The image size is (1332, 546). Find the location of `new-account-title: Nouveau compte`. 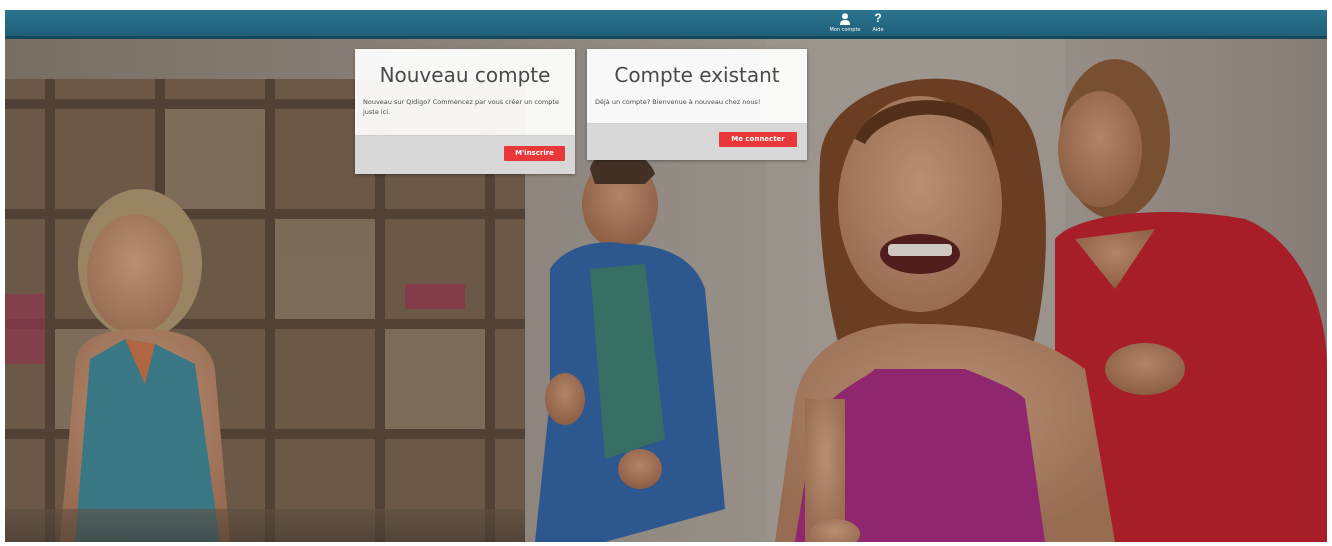

new-account-title: Nouveau compte is located at coordinates (465, 75).